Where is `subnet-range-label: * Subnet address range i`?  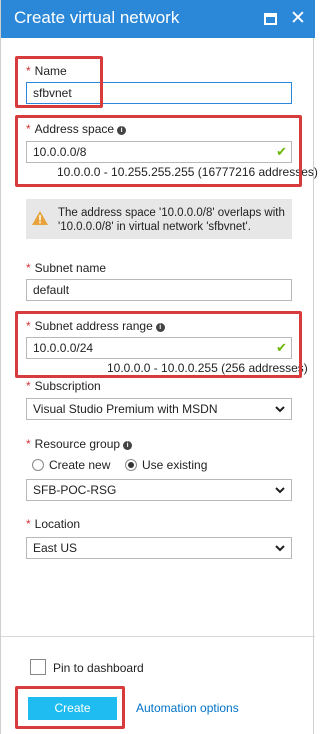 subnet-range-label: * Subnet address range i is located at coordinates (95, 326).